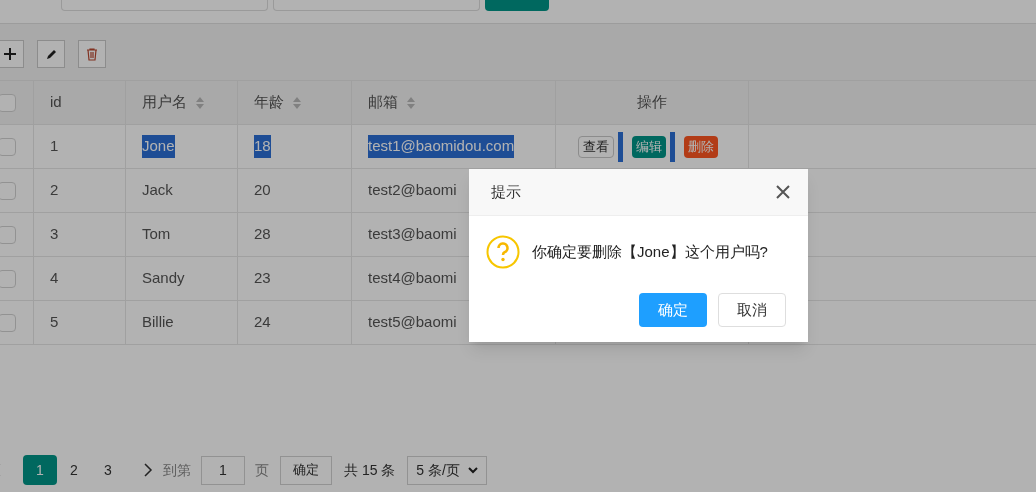 The width and height of the screenshot is (1036, 492). Describe the element at coordinates (262, 322) in the screenshot. I see `table-cell-text: 24` at that location.